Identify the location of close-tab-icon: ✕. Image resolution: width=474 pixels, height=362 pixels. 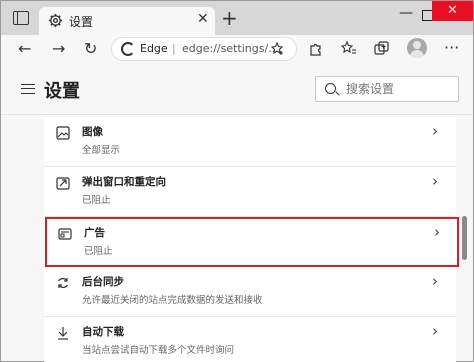
(203, 19).